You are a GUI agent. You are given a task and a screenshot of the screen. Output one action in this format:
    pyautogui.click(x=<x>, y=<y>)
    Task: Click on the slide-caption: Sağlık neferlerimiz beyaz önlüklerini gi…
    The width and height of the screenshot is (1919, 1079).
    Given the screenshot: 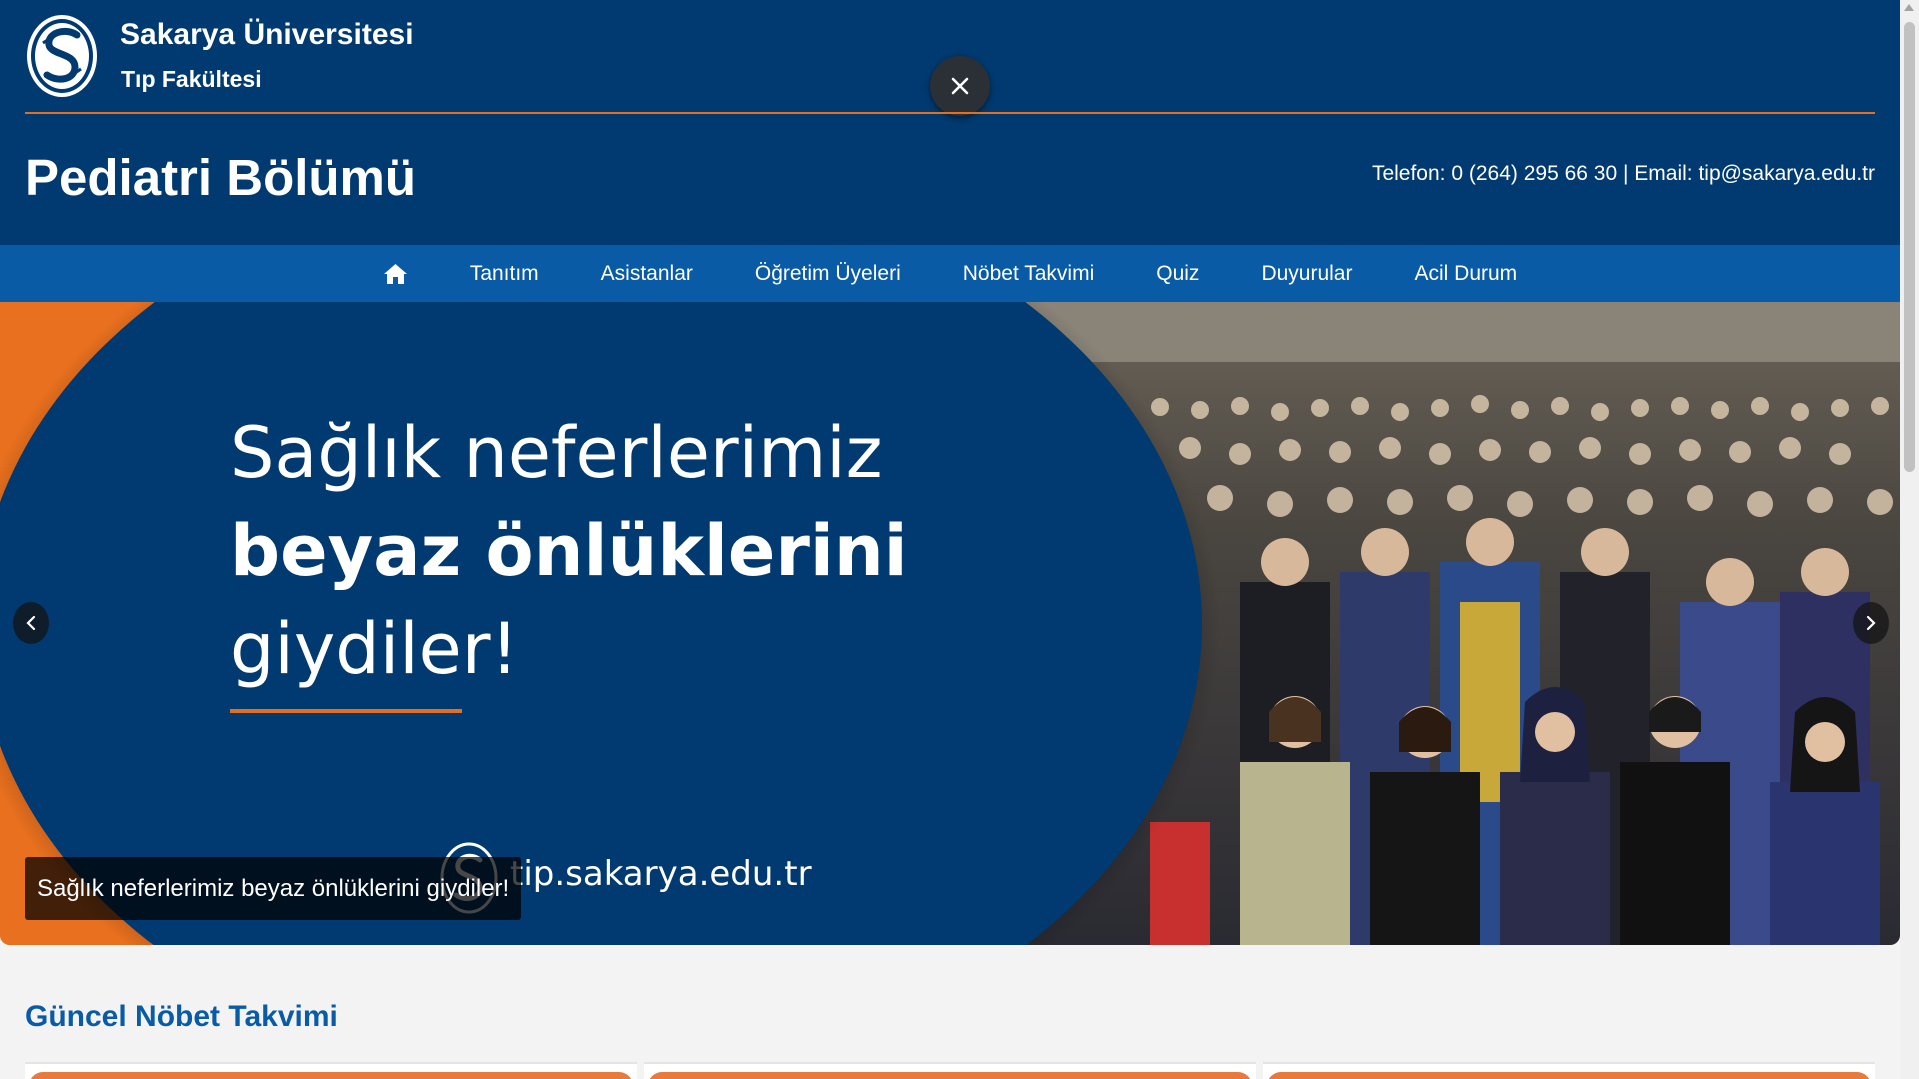 What is the action you would take?
    pyautogui.click(x=273, y=888)
    